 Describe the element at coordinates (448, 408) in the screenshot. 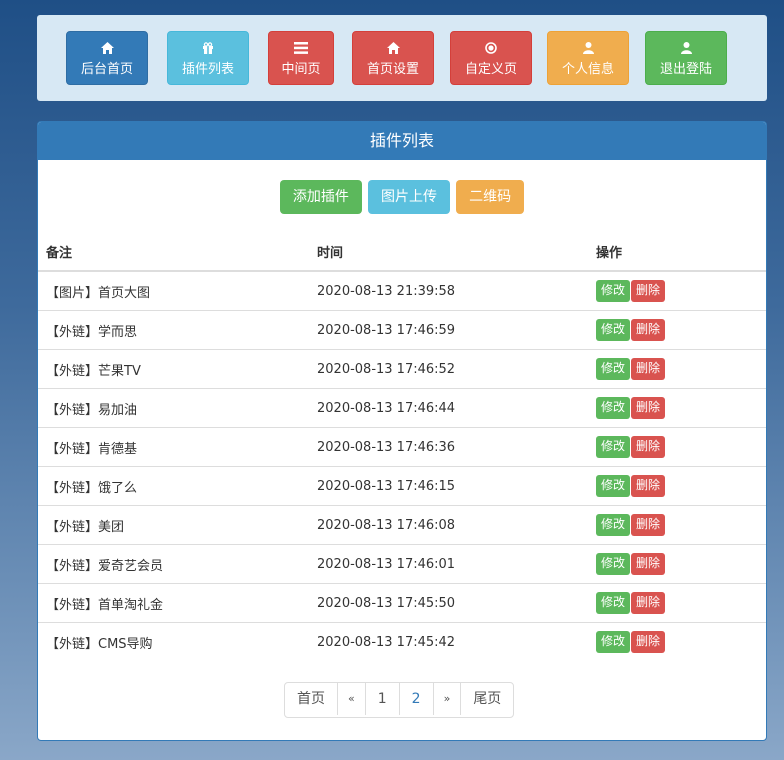

I see `row-time: 2020-08-13 17:46:44` at that location.